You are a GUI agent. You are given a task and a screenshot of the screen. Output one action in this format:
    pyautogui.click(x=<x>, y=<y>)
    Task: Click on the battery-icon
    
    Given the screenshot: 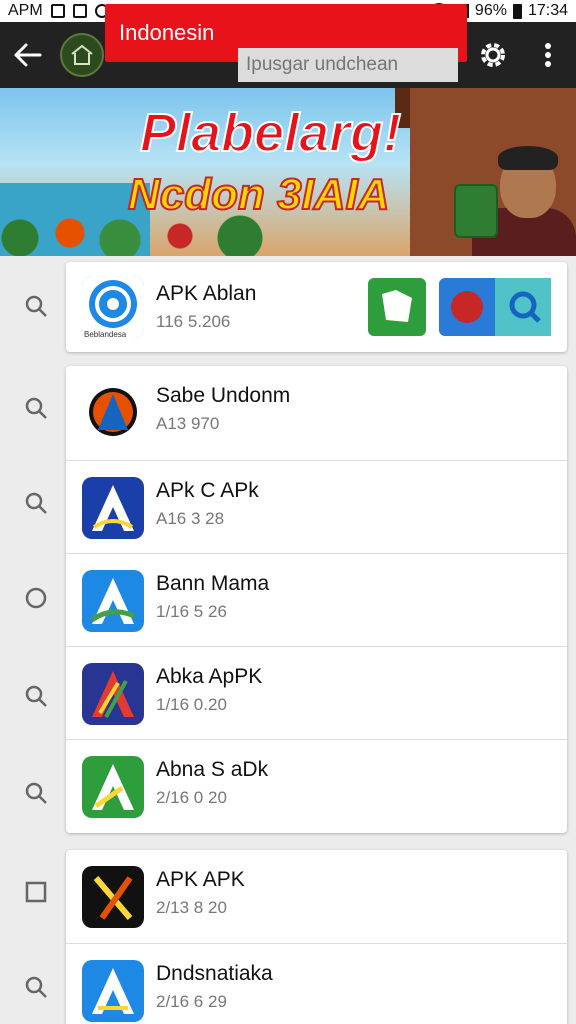 What is the action you would take?
    pyautogui.click(x=517, y=11)
    